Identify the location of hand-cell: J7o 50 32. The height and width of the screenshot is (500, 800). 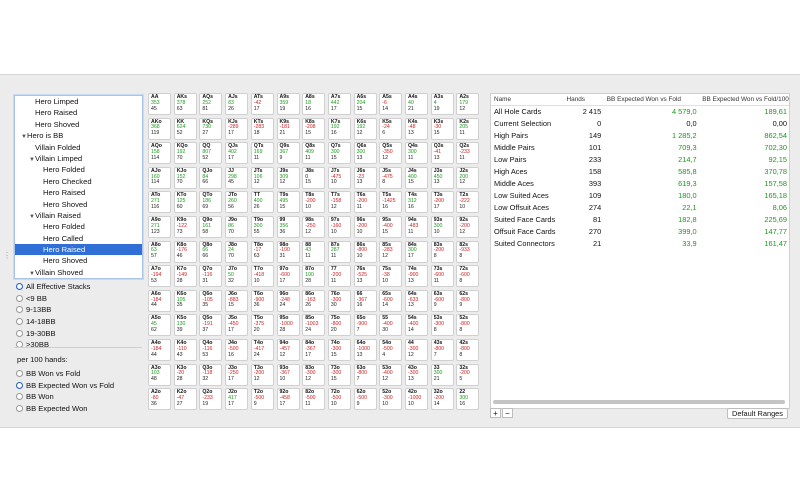
(237, 276).